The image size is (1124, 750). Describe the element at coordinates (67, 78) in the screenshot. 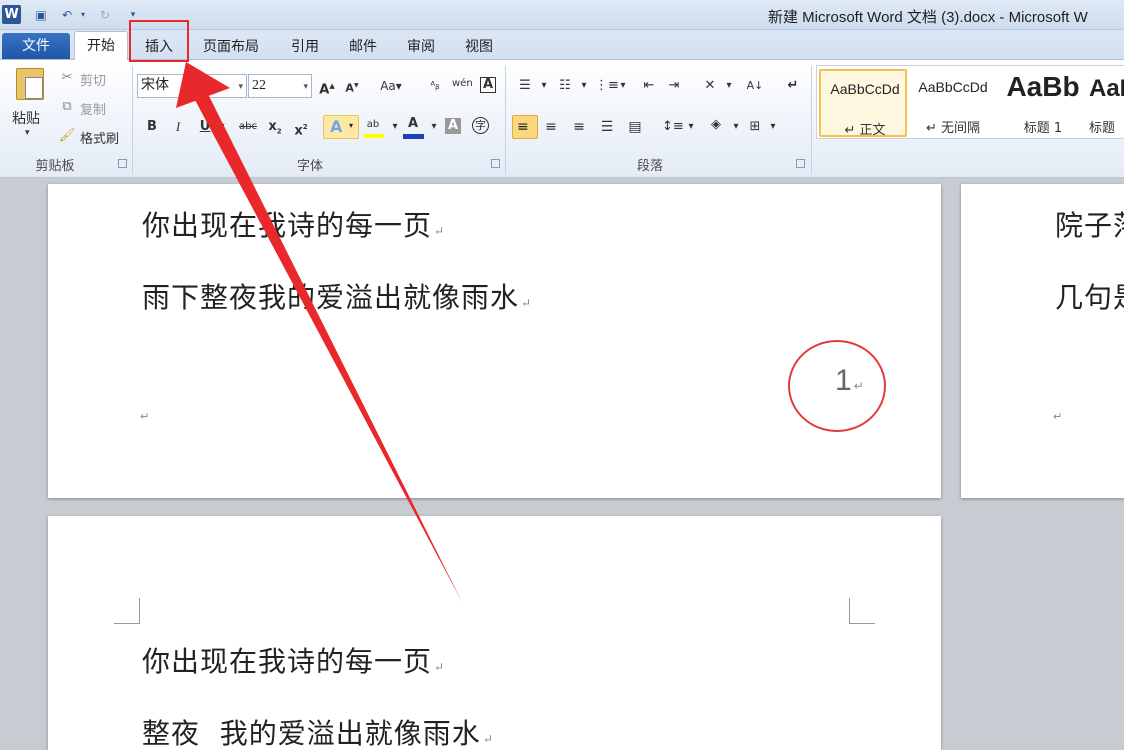

I see `cut-icon: ✂` at that location.